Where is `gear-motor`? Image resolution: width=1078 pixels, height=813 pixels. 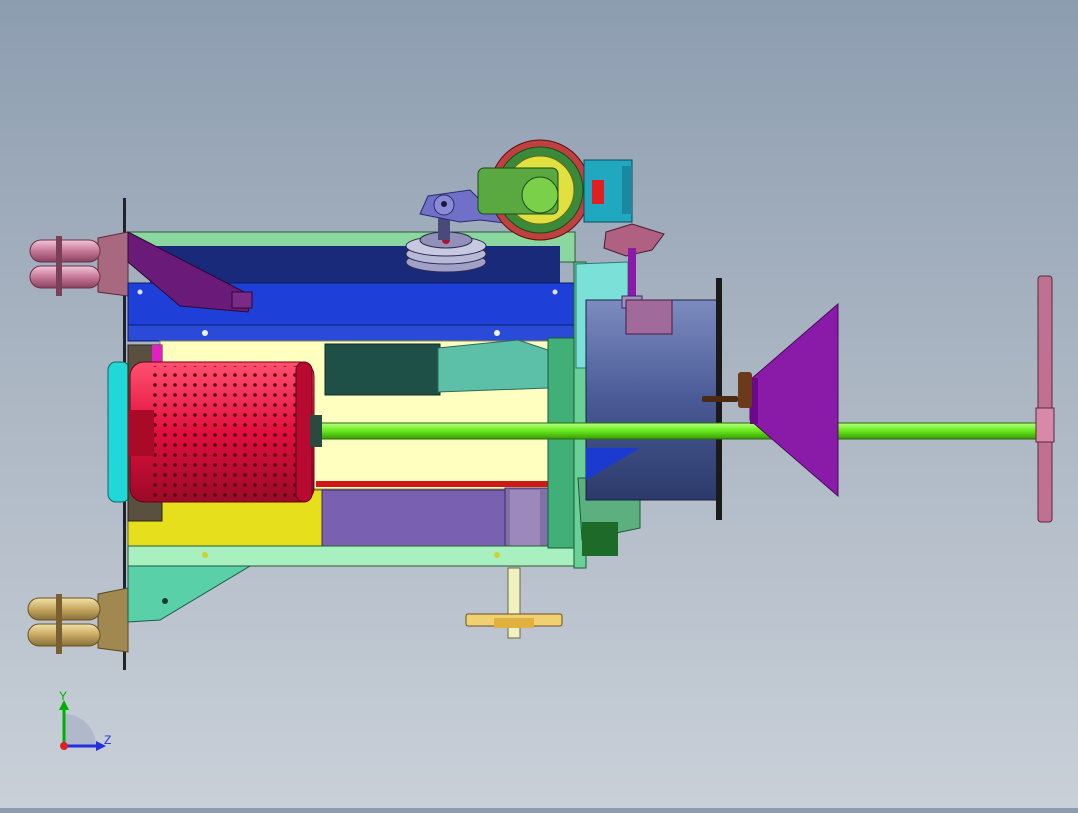
gear-motor is located at coordinates (555, 190).